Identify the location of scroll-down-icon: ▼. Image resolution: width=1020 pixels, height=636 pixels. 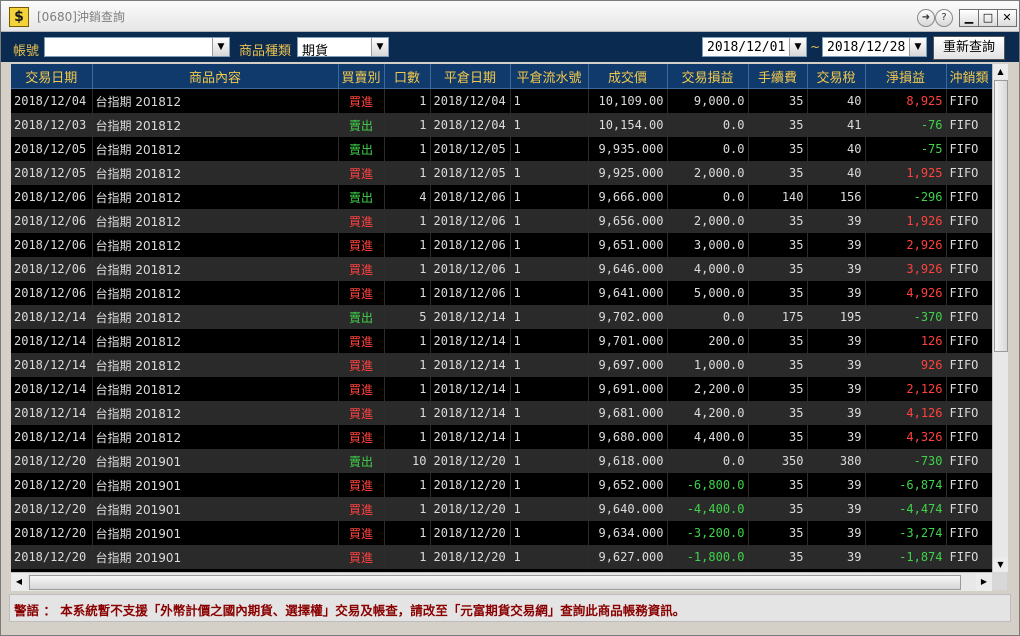
(1000, 564).